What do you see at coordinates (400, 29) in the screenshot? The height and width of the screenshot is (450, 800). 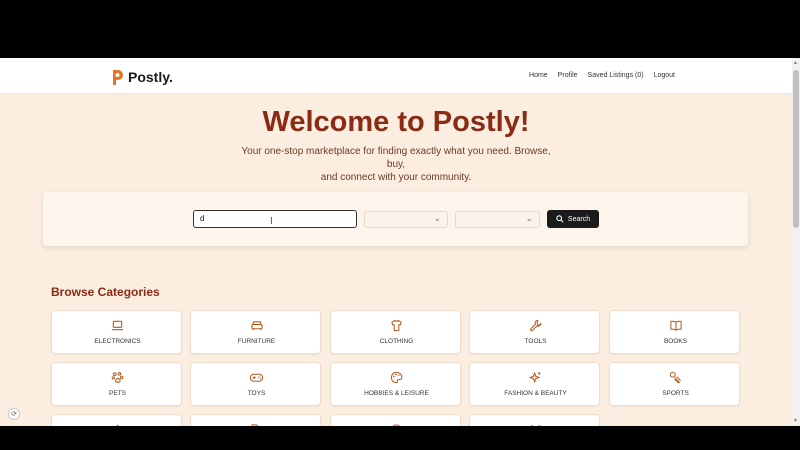 I see `letterbox-top` at bounding box center [400, 29].